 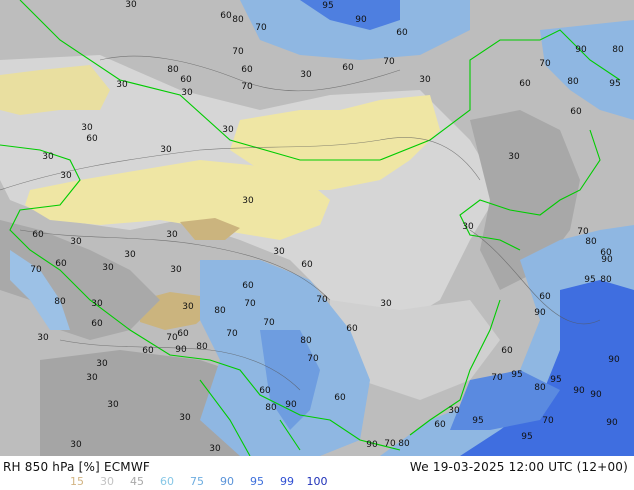 I want to click on legend-item: 15, so click(x=77, y=481).